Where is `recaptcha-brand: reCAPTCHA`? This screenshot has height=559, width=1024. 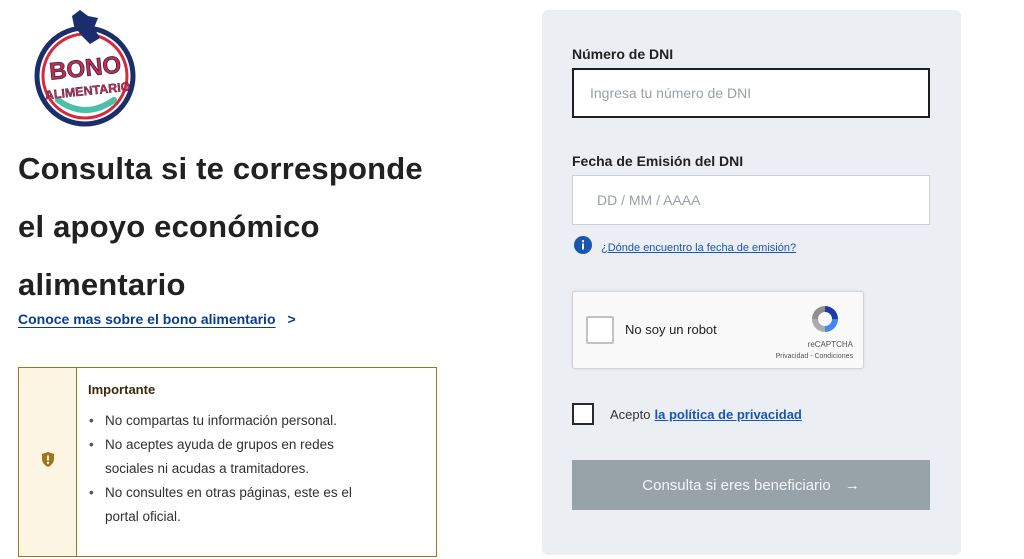 recaptcha-brand: reCAPTCHA is located at coordinates (830, 344).